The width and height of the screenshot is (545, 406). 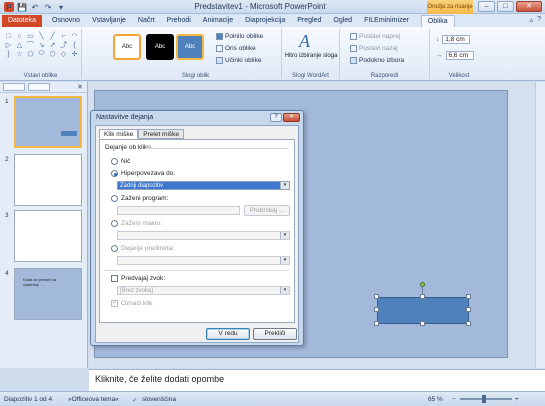 What do you see at coordinates (179, 21) in the screenshot?
I see `tab-transitions: Prehodi` at bounding box center [179, 21].